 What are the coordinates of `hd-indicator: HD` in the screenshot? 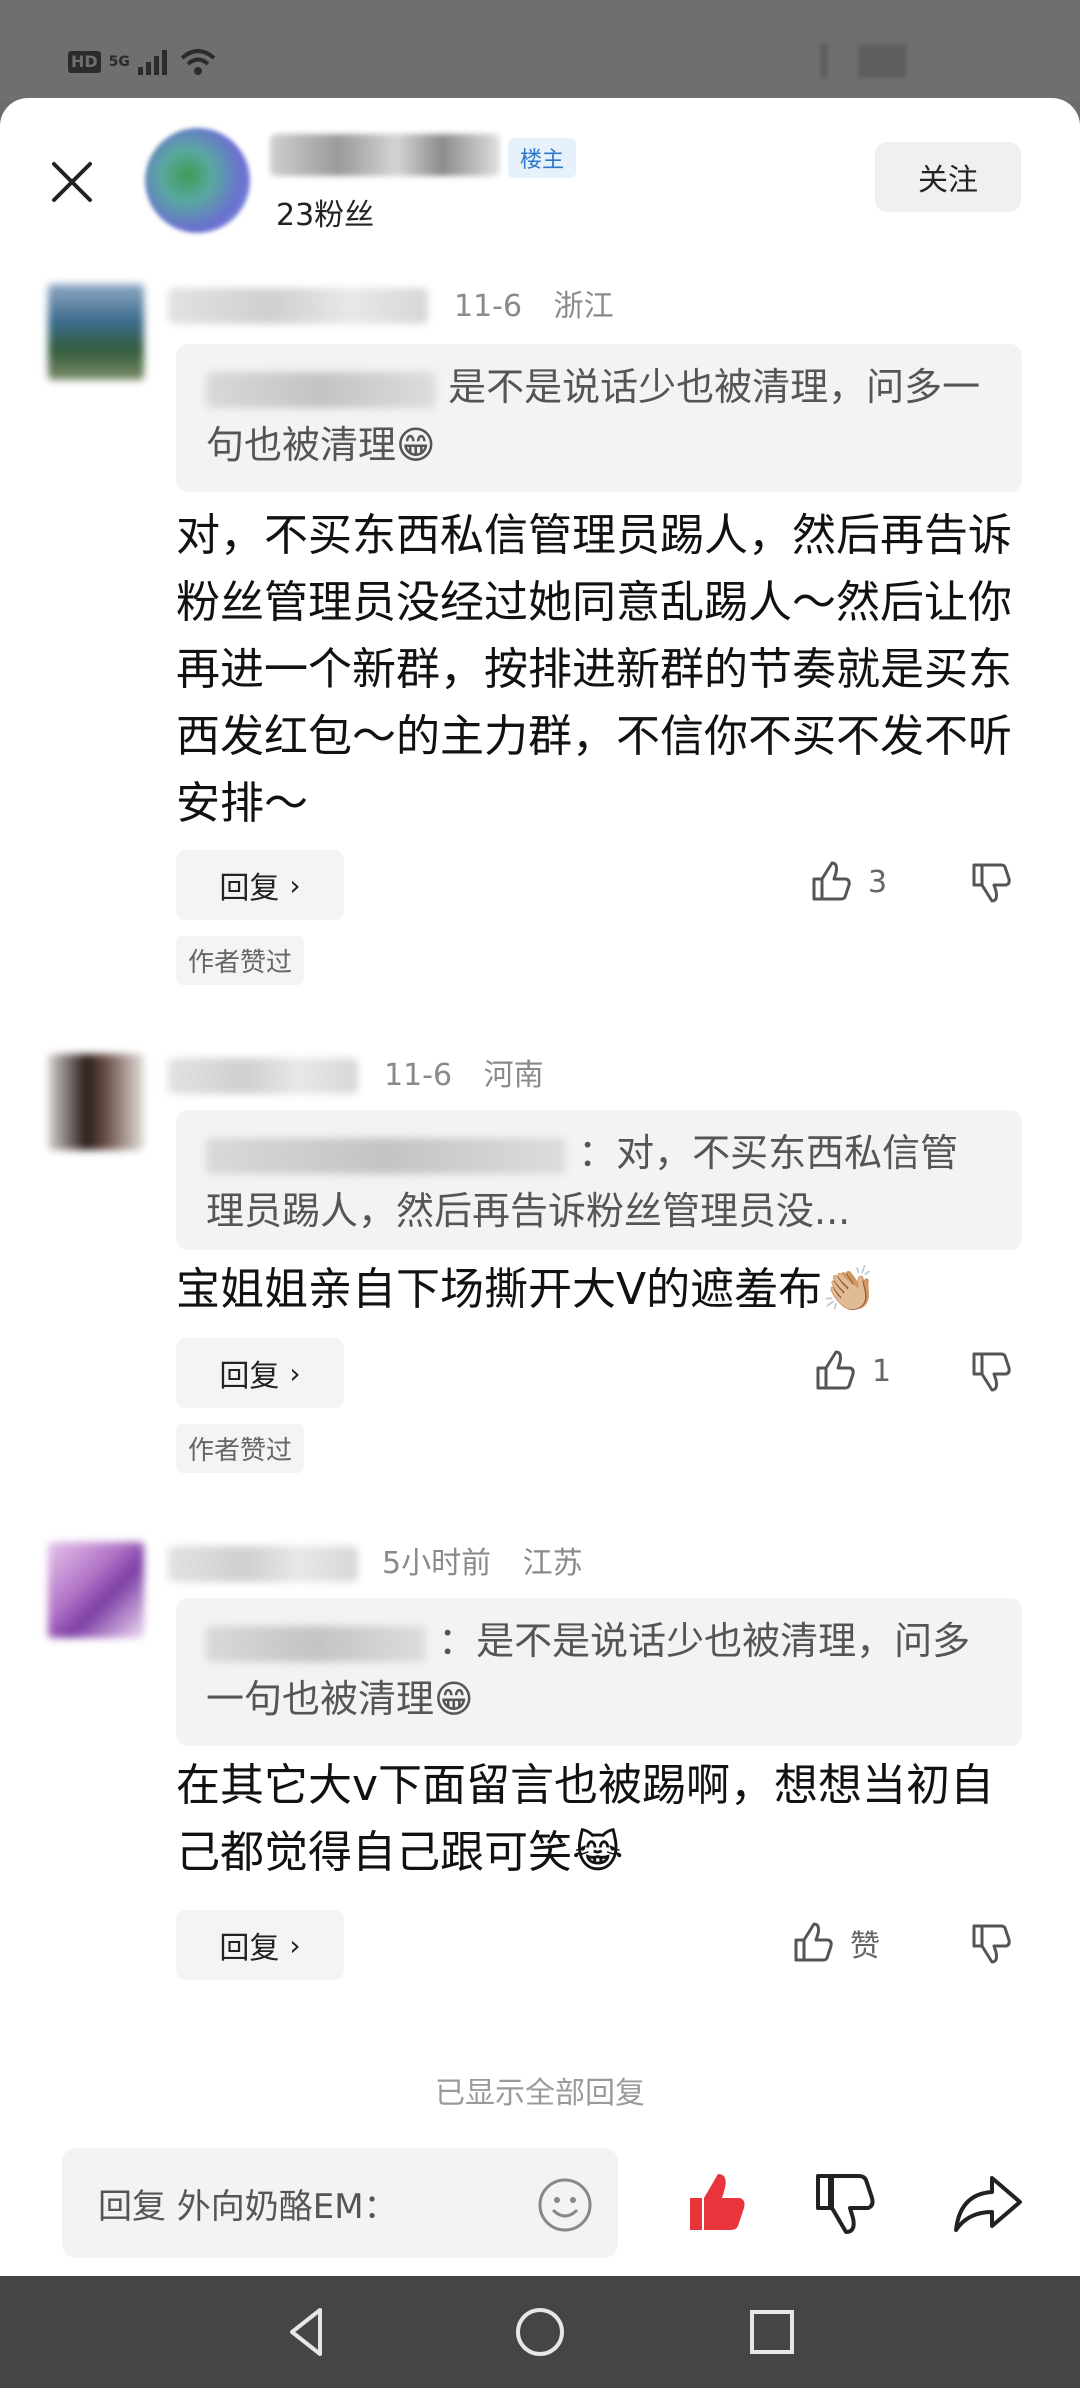 It's located at (84, 62).